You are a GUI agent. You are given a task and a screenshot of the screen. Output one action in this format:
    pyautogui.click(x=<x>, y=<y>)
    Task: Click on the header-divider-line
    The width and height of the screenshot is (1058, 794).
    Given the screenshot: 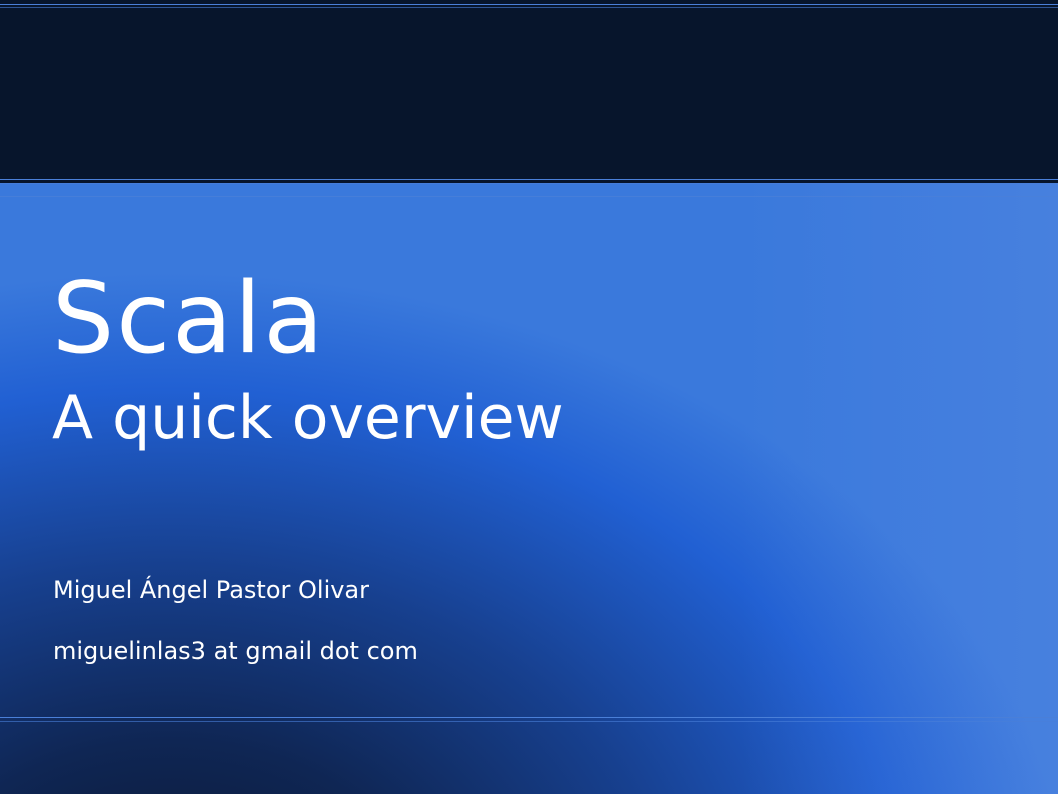 What is the action you would take?
    pyautogui.click(x=529, y=179)
    